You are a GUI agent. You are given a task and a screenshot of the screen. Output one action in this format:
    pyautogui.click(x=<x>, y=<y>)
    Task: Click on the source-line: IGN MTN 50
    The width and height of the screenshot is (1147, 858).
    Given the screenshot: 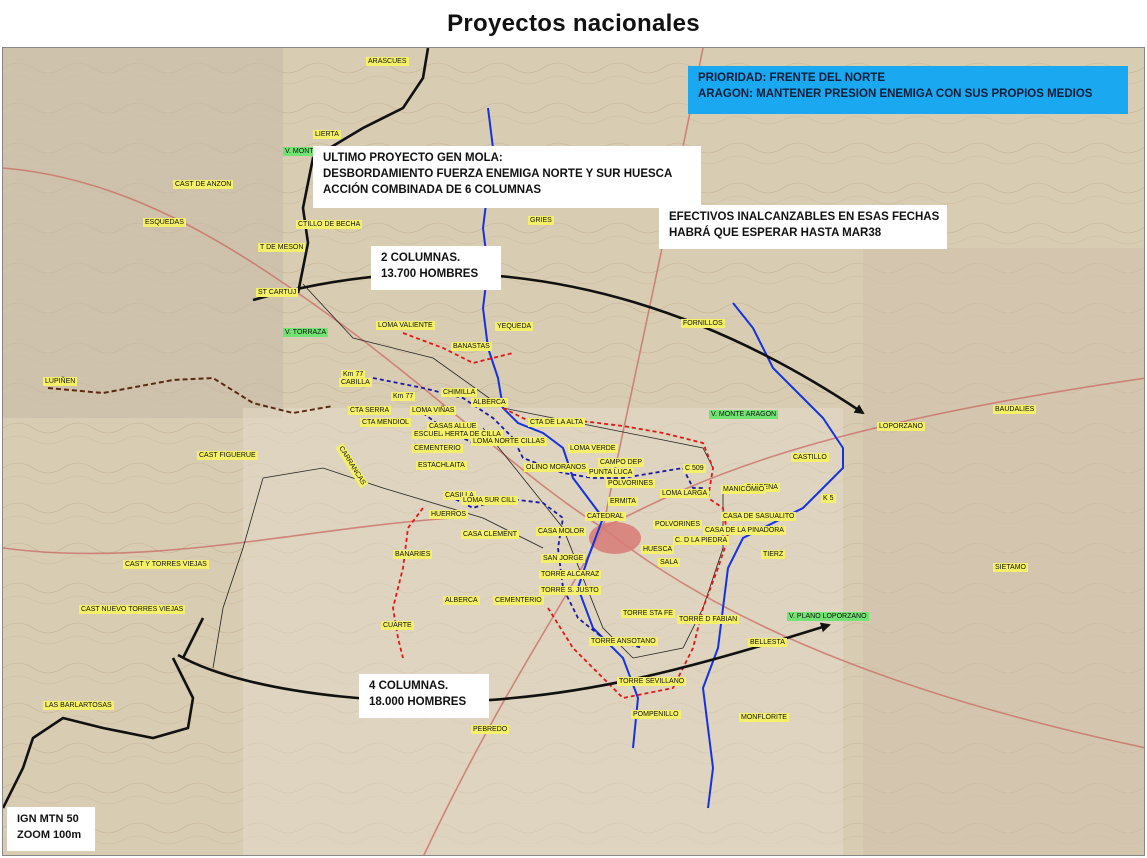 What is the action you would take?
    pyautogui.click(x=48, y=819)
    